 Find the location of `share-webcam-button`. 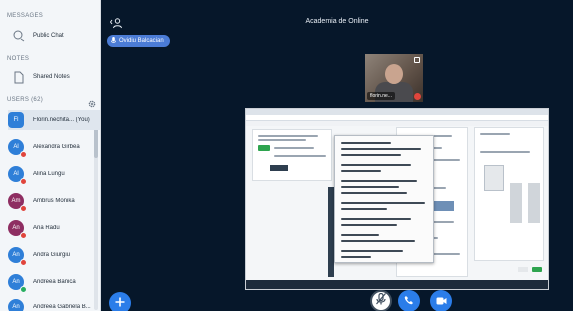

share-webcam-button is located at coordinates (441, 300).